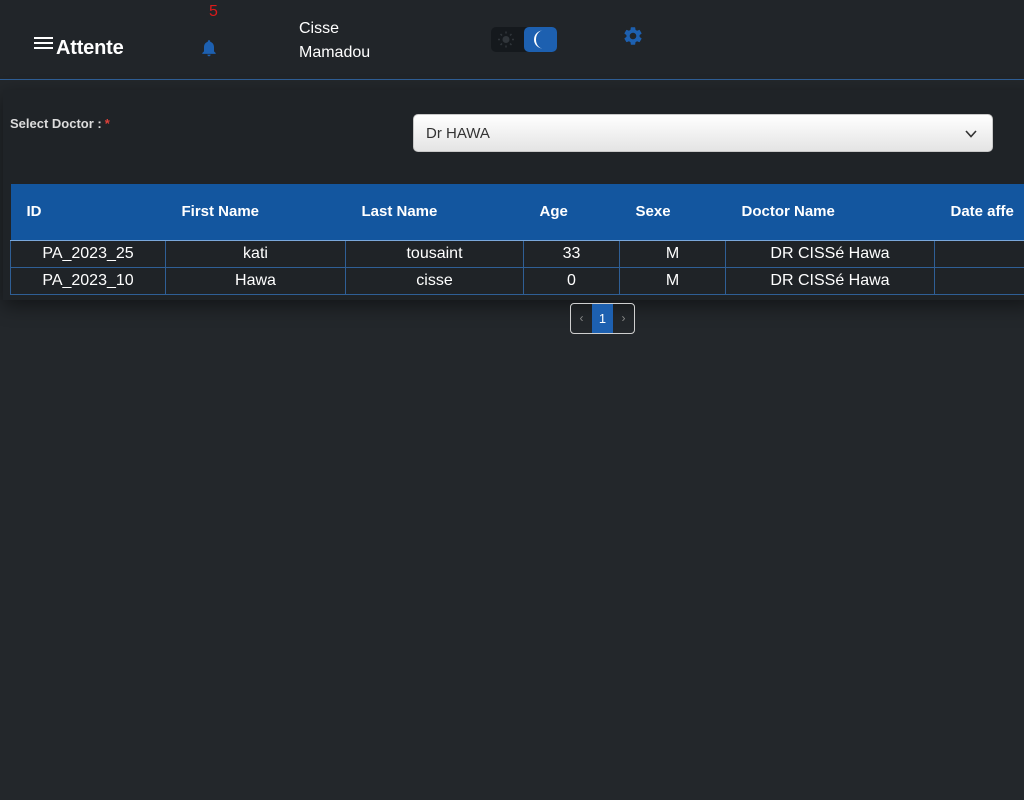  I want to click on column-header-doctor-name: Doctor Name, so click(830, 212).